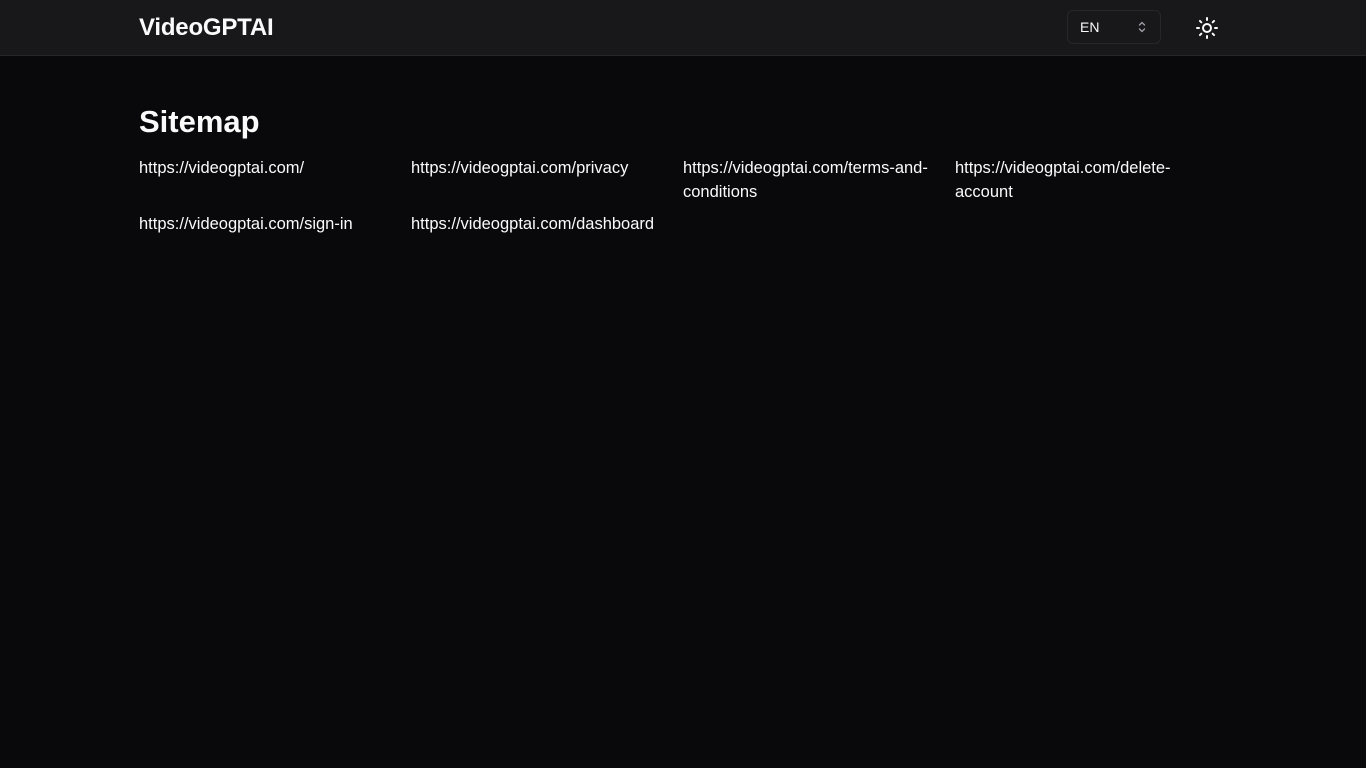 The height and width of the screenshot is (768, 1366). I want to click on theme-toggle-button, so click(1207, 28).